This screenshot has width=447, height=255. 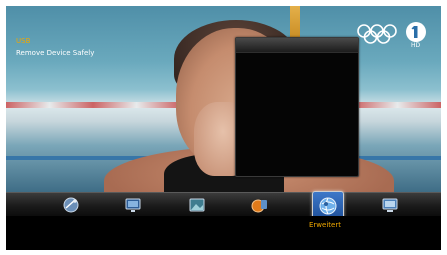 What do you see at coordinates (328, 206) in the screenshot?
I see `globe-advanced-icon` at bounding box center [328, 206].